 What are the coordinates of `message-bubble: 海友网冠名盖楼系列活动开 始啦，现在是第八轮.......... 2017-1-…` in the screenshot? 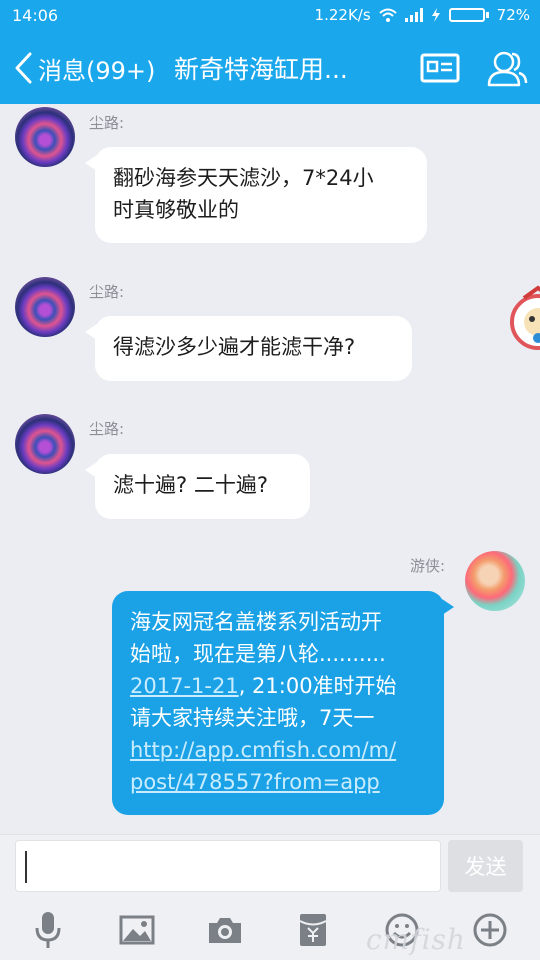 It's located at (283, 703).